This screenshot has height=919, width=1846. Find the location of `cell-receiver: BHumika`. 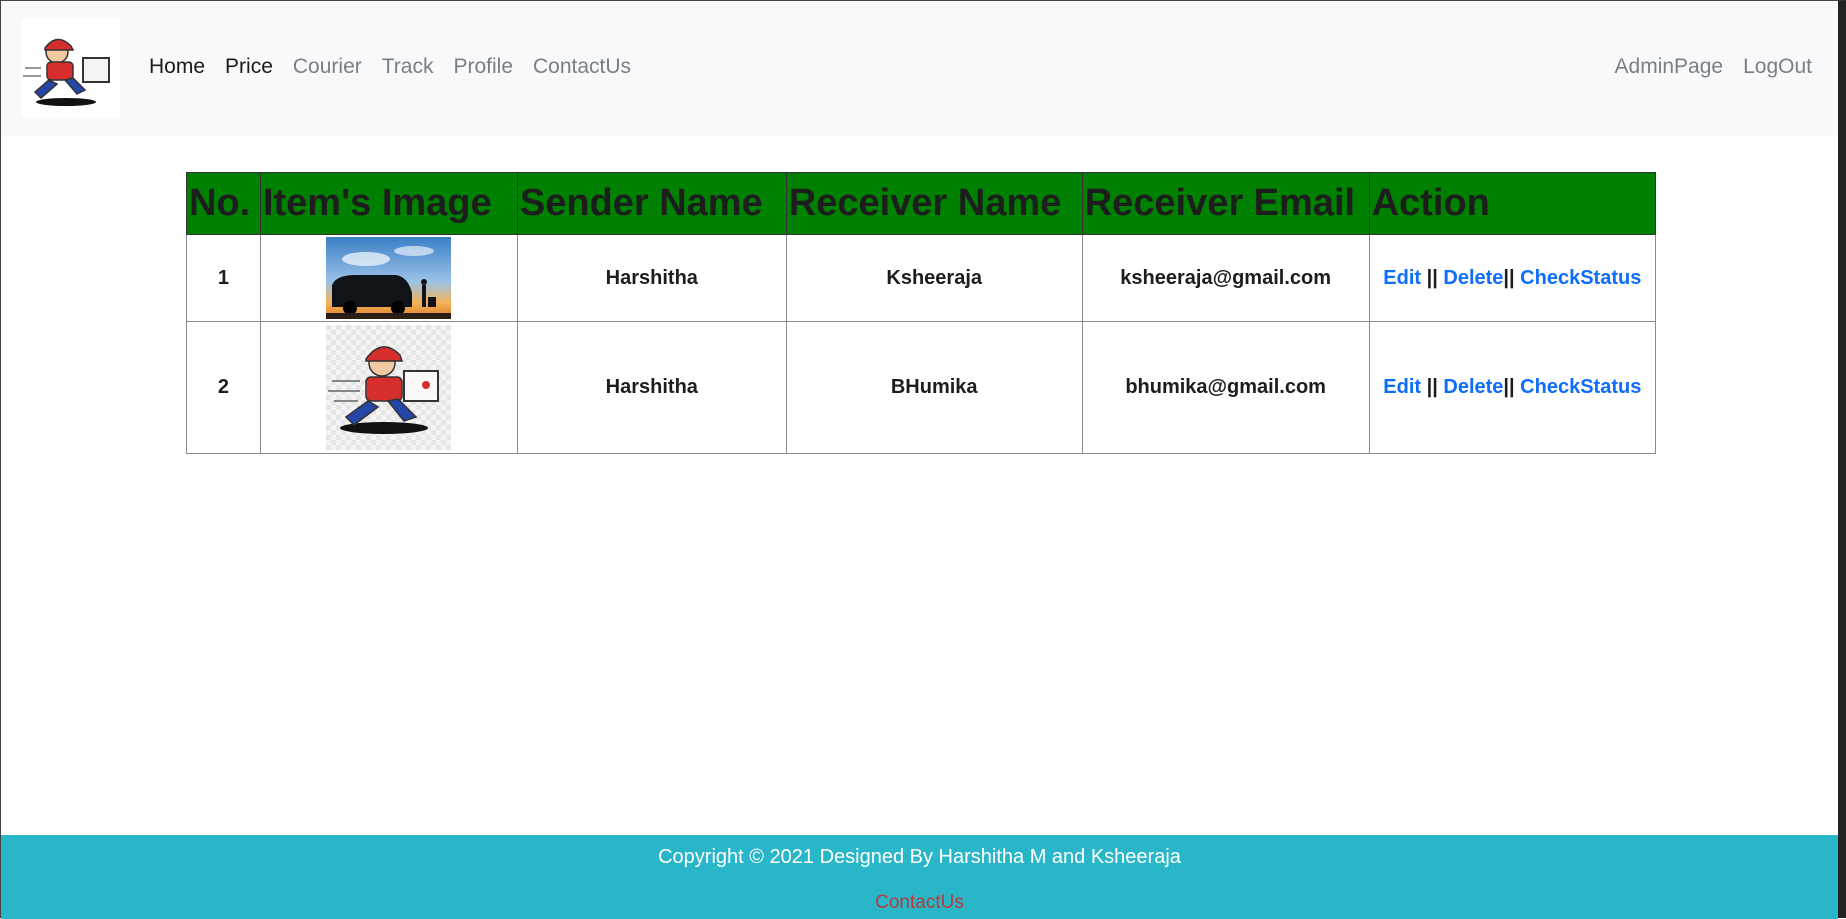

cell-receiver: BHumika is located at coordinates (934, 387).